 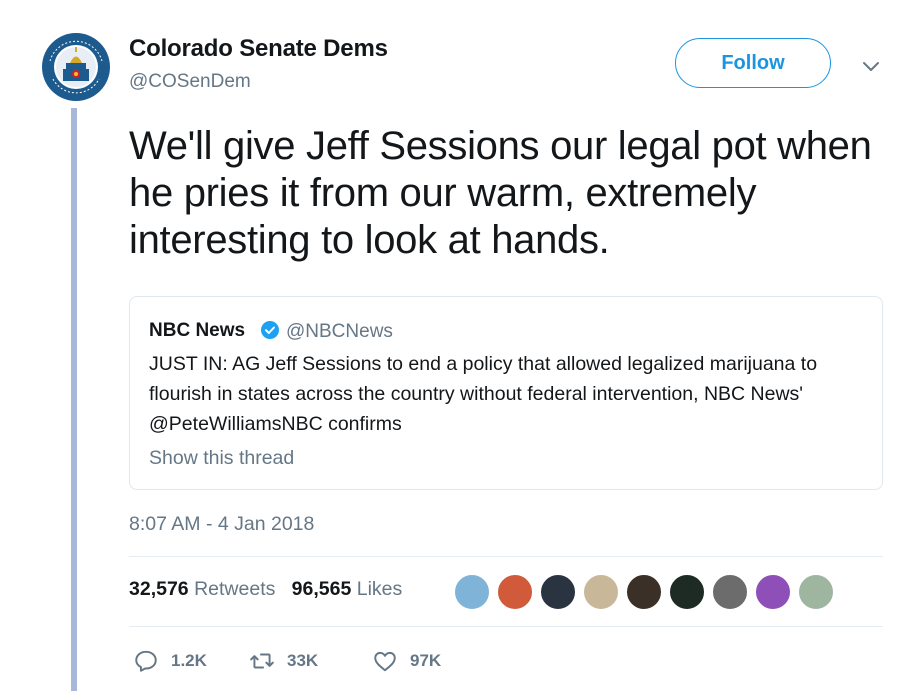 I want to click on quoted-author-handle: @NBCNews, so click(x=339, y=332).